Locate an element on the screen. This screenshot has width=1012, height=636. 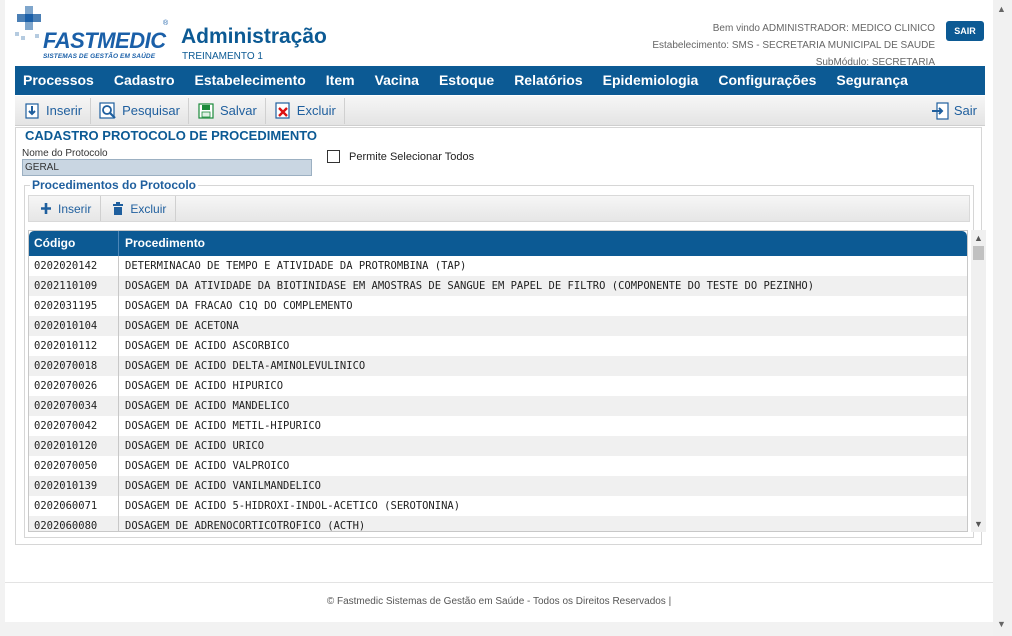
logout-button: SAIR is located at coordinates (965, 31).